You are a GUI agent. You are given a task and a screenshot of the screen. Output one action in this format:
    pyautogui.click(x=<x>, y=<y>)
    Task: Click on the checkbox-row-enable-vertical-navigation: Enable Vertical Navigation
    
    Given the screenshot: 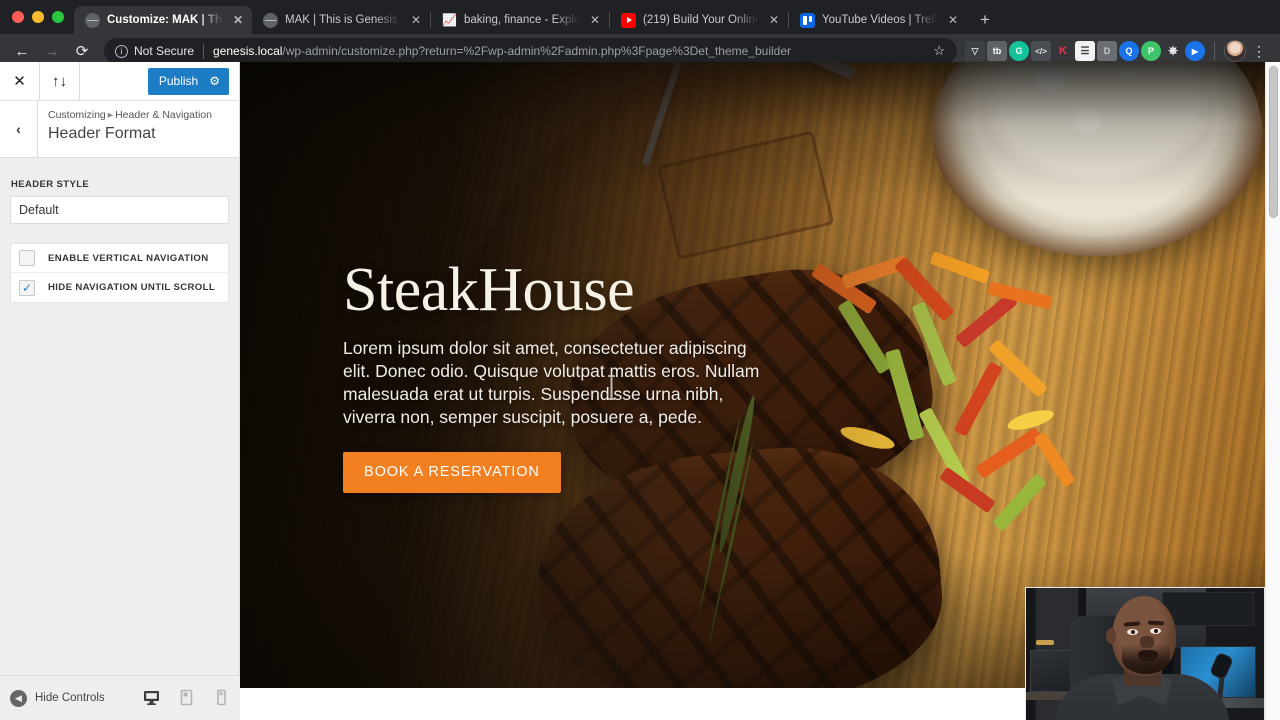 What is the action you would take?
    pyautogui.click(x=119, y=258)
    